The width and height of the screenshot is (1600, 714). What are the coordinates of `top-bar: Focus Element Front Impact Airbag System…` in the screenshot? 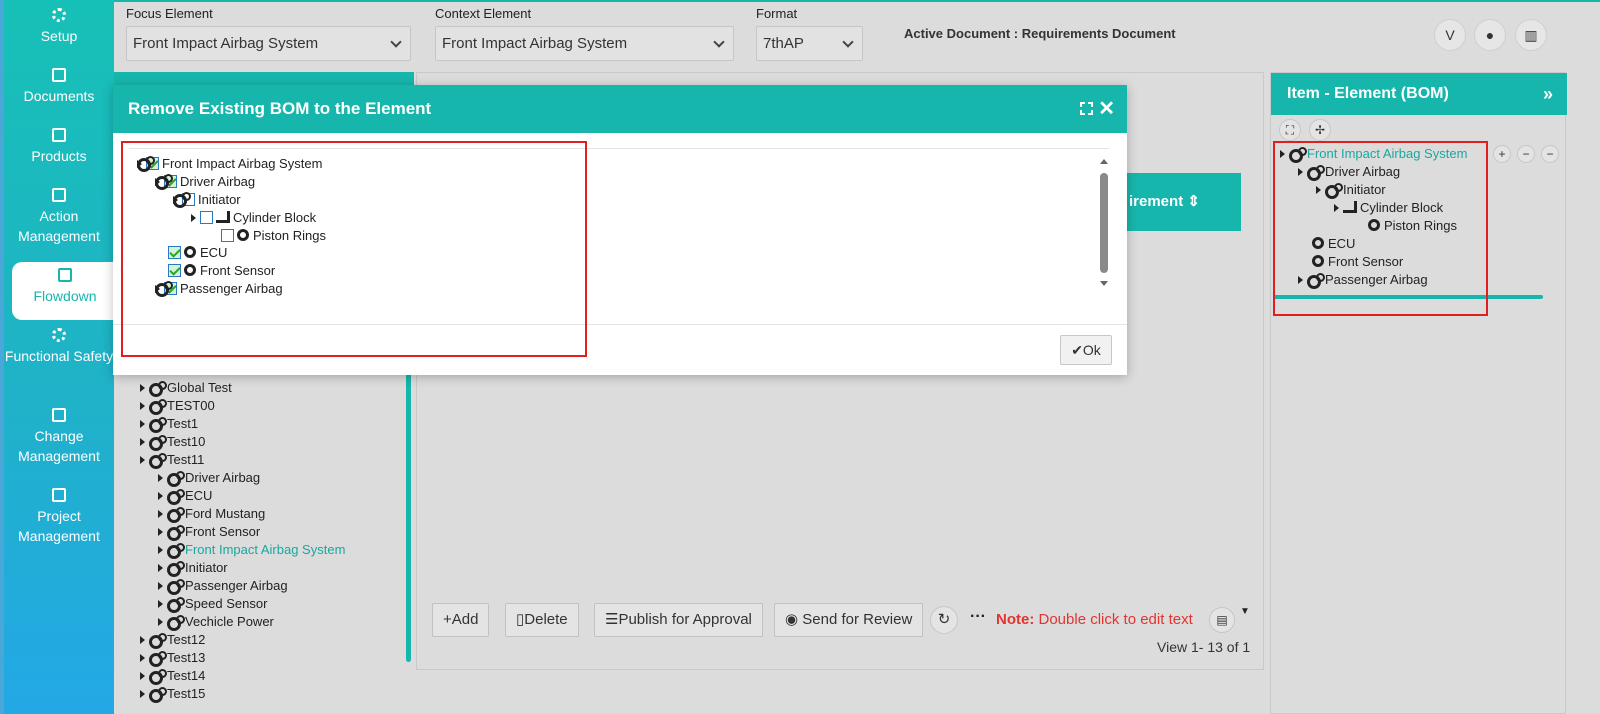 It's located at (857, 33).